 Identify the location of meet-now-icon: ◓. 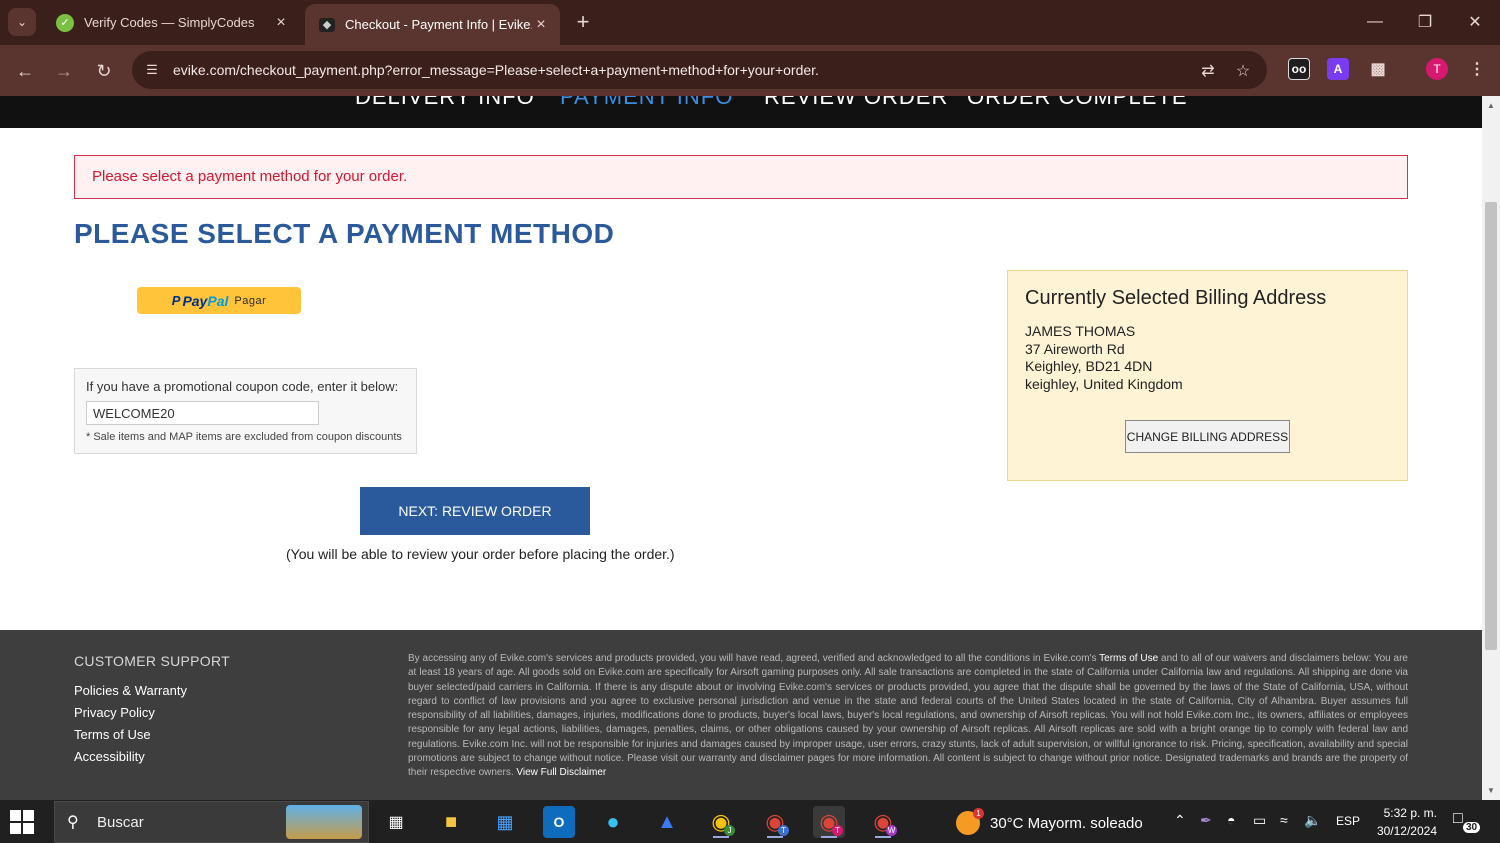
(1231, 820).